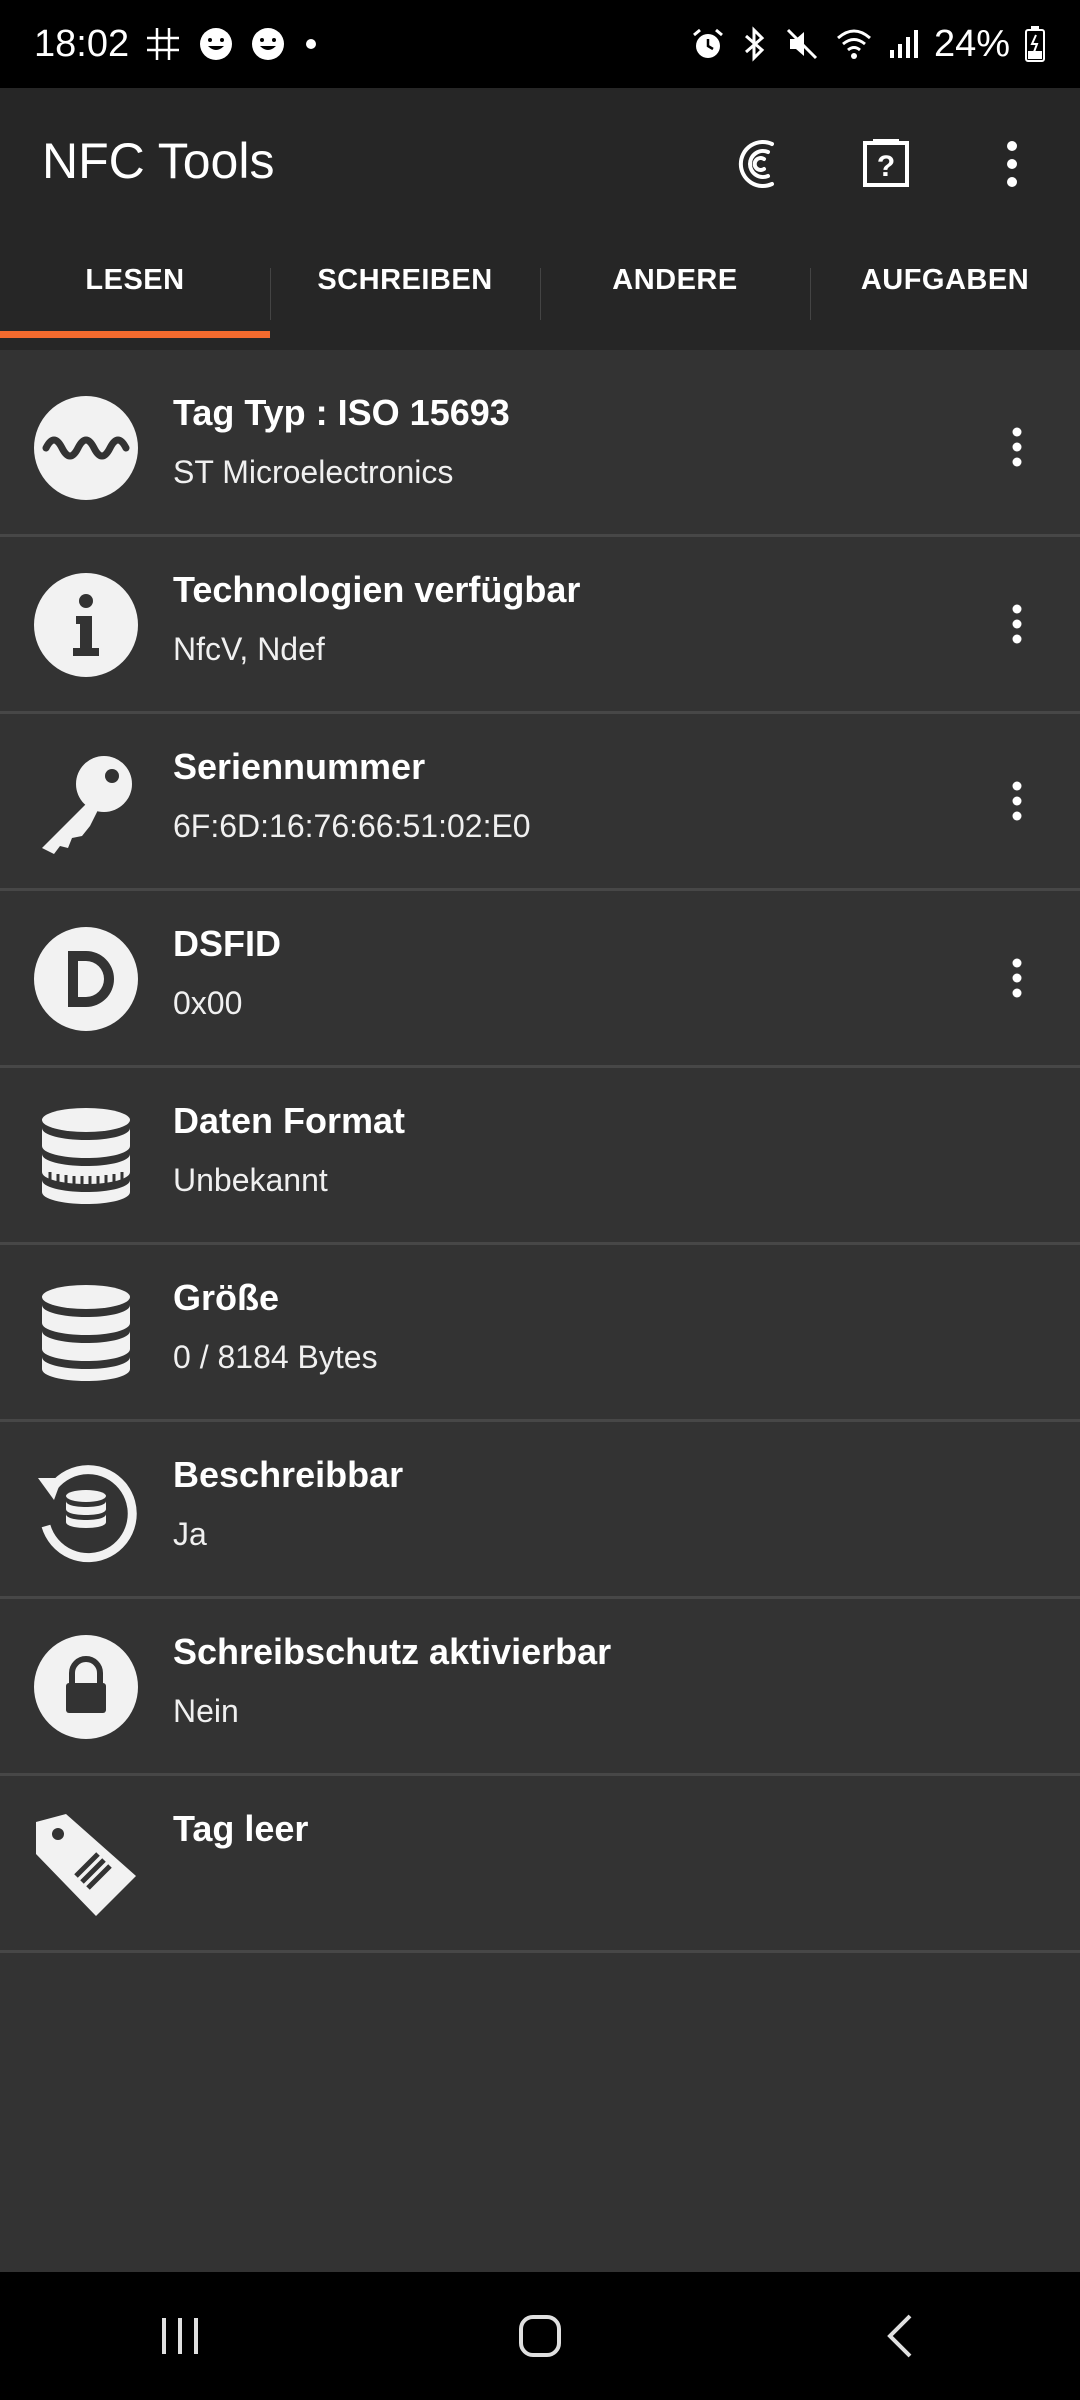  Describe the element at coordinates (1035, 44) in the screenshot. I see `battery-icon` at that location.